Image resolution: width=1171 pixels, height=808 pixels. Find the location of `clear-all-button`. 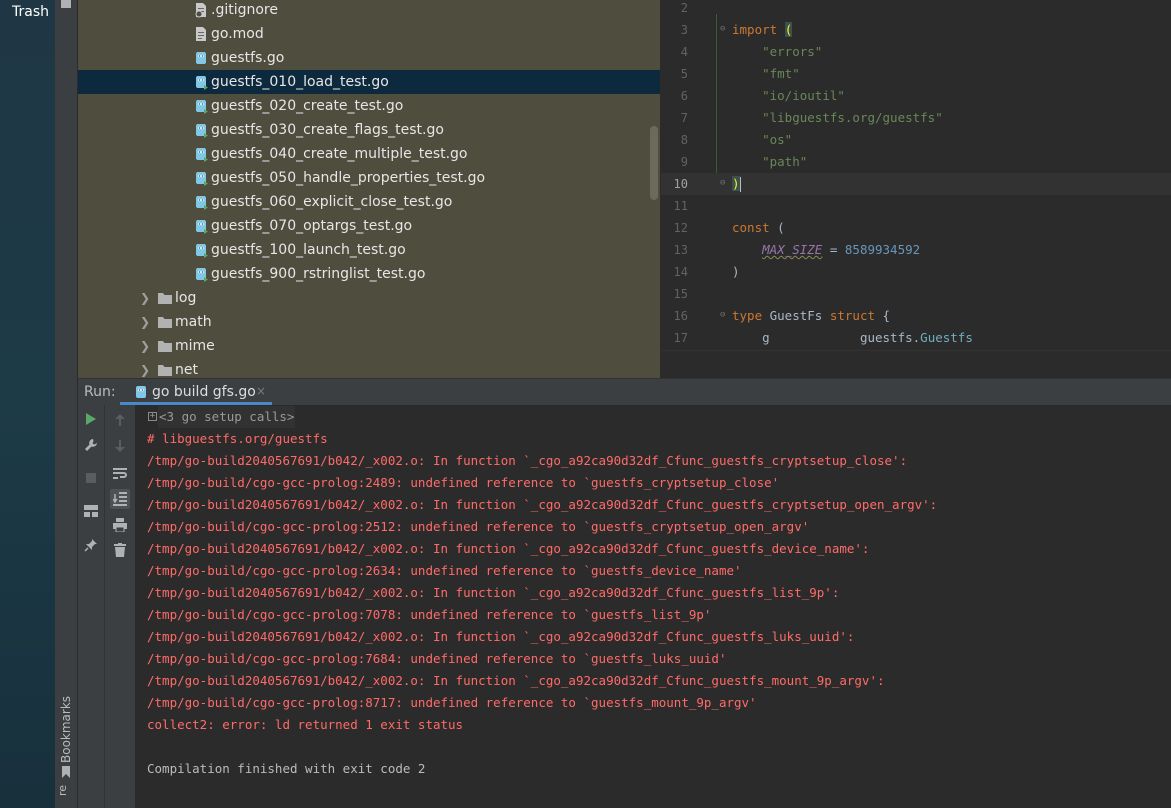

clear-all-button is located at coordinates (120, 550).